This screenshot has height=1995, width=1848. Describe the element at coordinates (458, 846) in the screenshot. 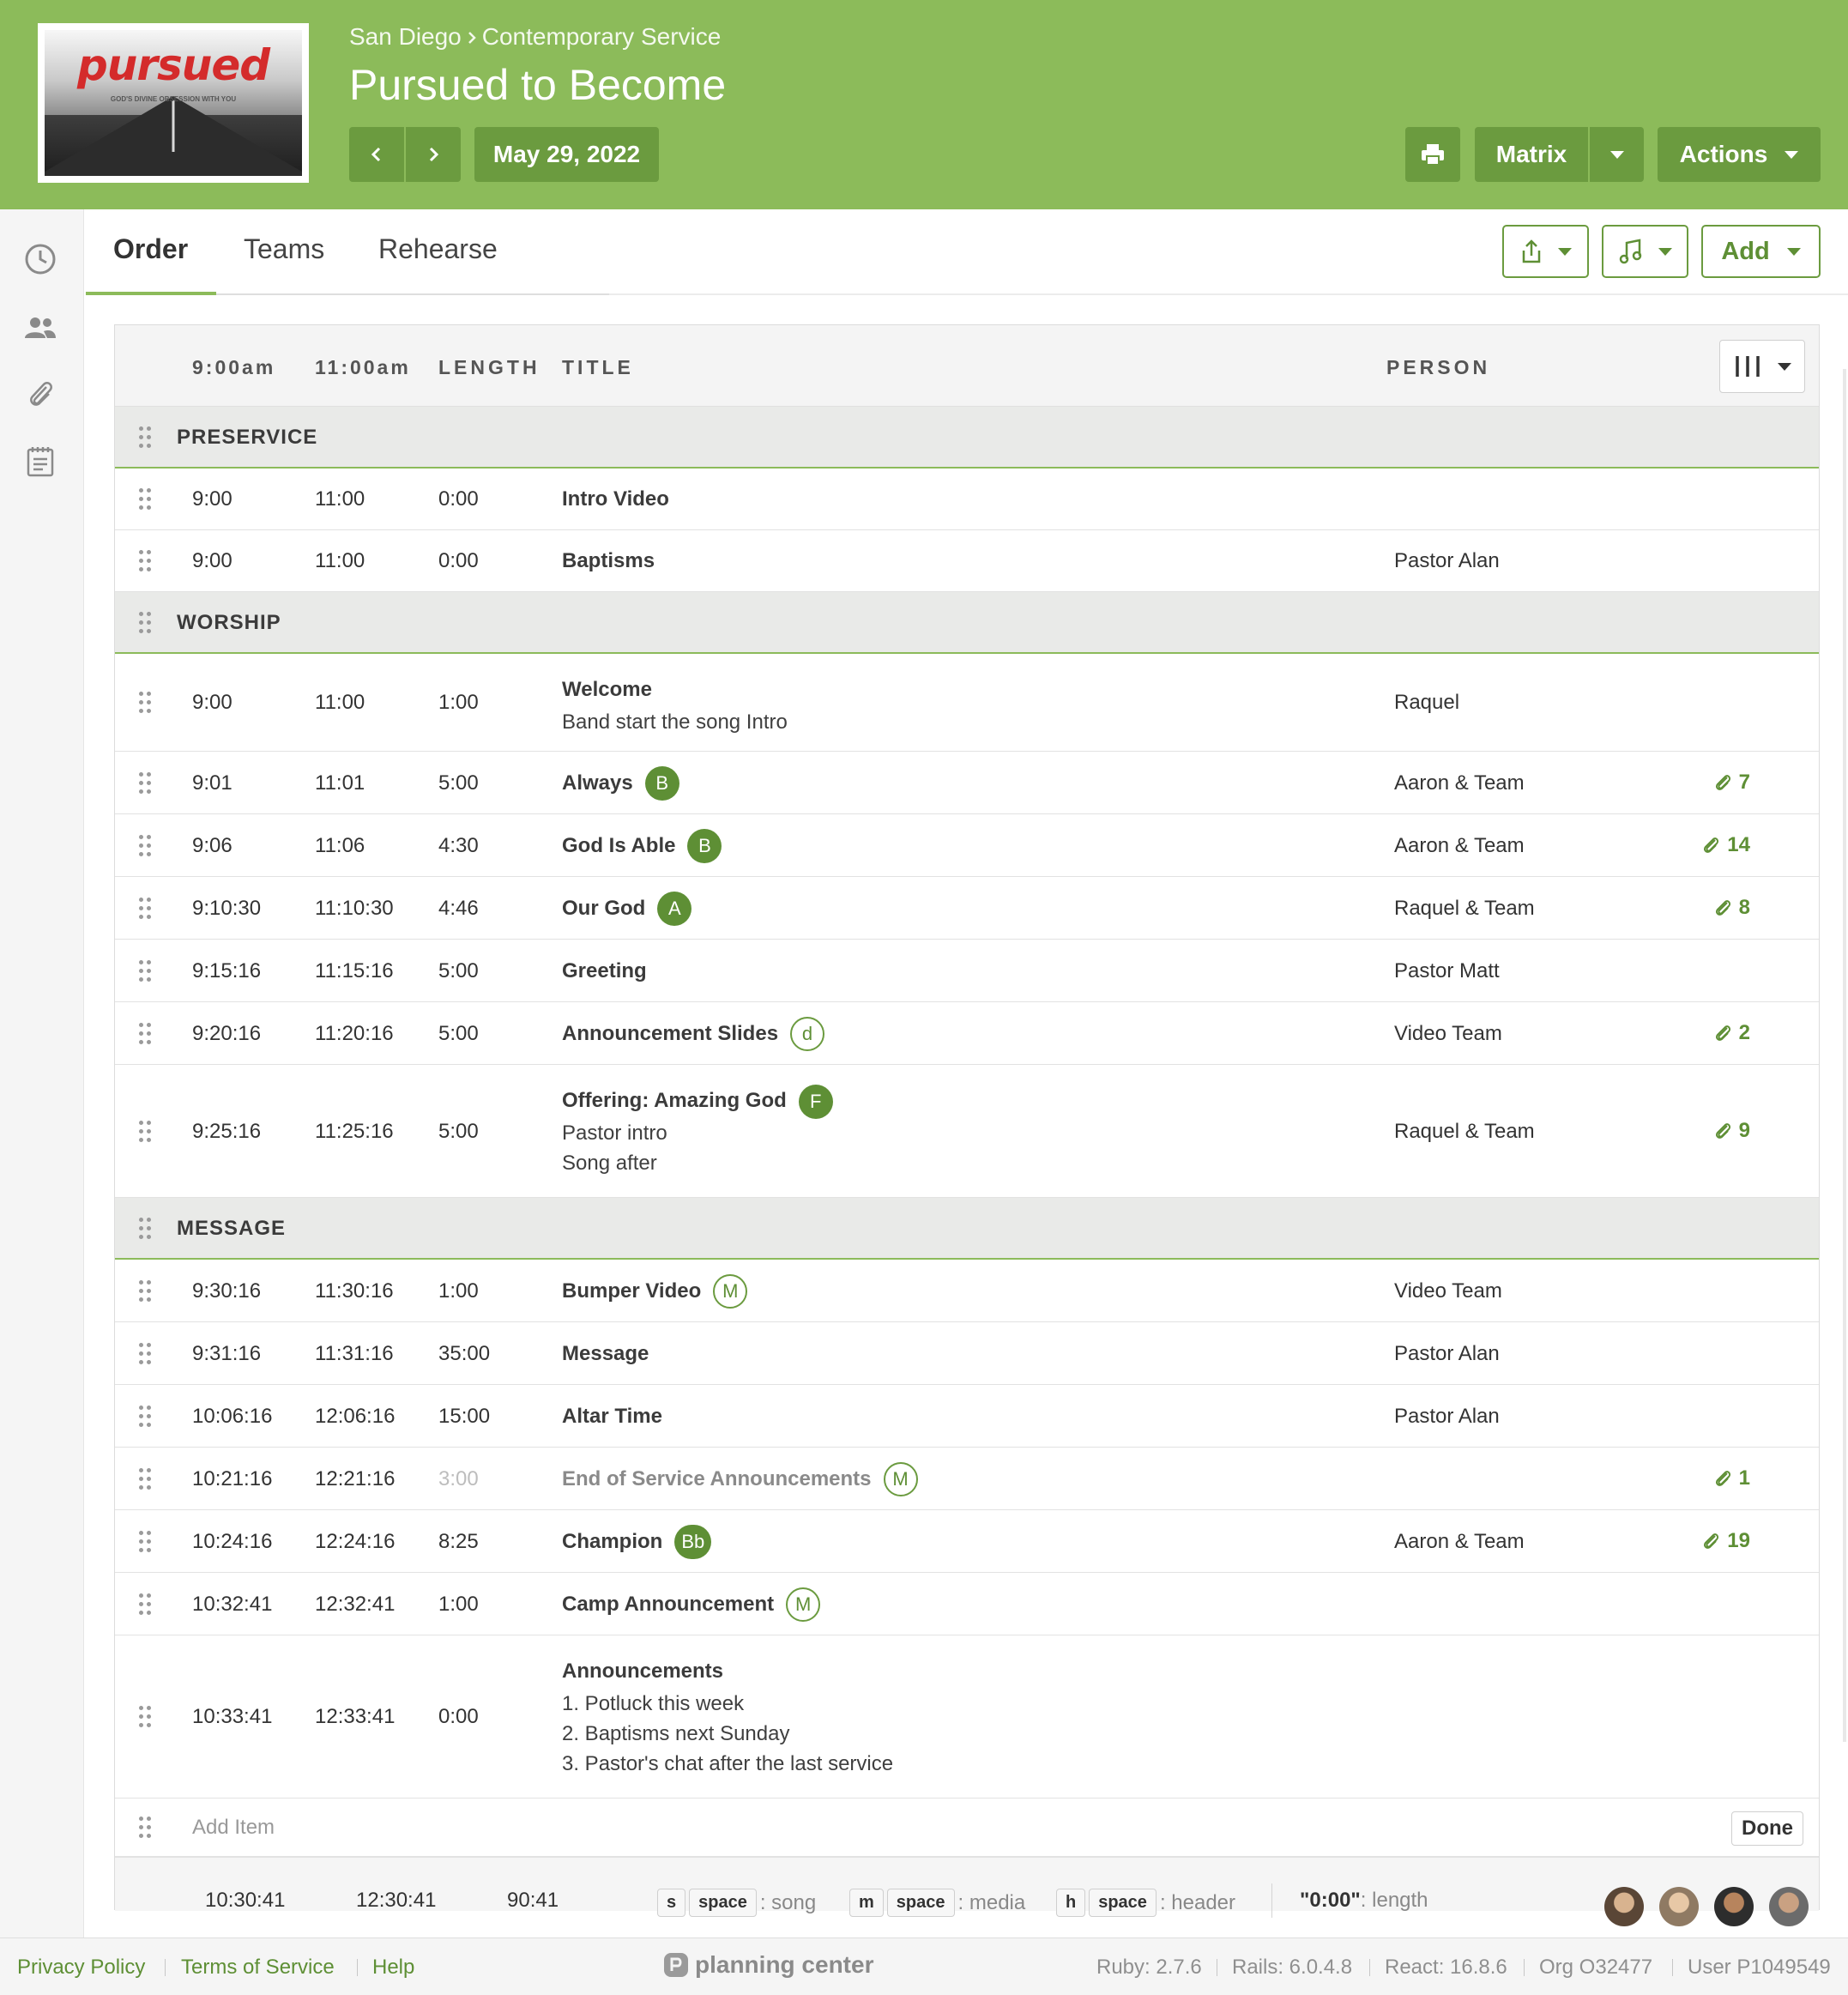

I see `item-length: 4:30` at that location.